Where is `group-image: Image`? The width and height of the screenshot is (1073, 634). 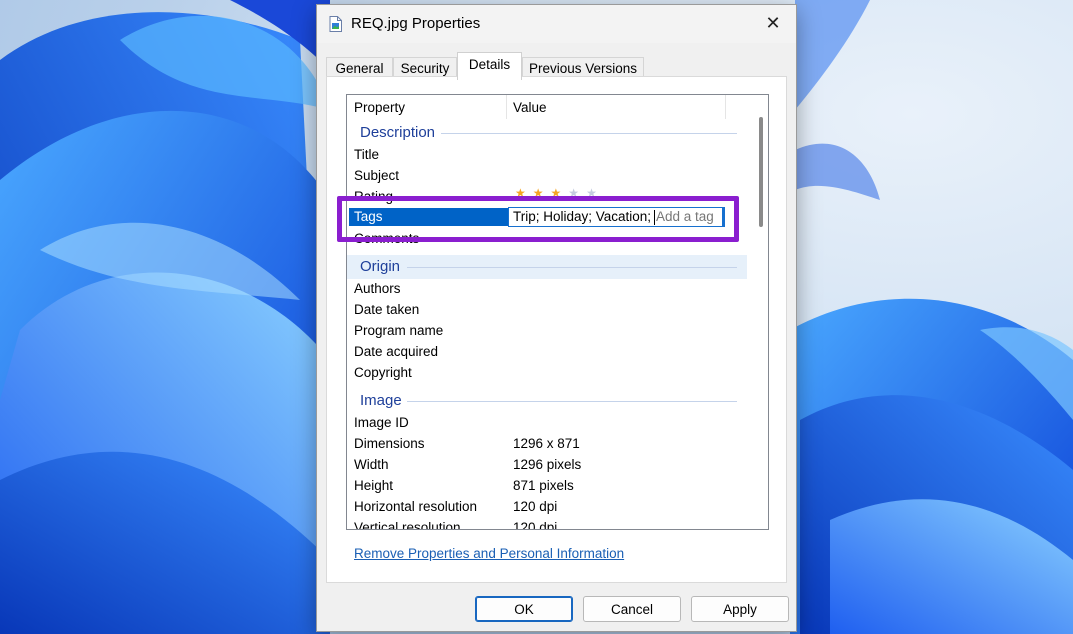 group-image: Image is located at coordinates (547, 401).